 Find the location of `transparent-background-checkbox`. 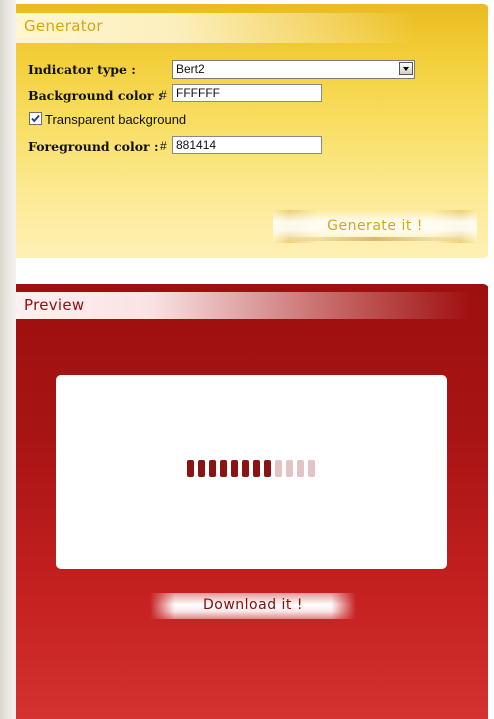

transparent-background-checkbox is located at coordinates (35, 118).